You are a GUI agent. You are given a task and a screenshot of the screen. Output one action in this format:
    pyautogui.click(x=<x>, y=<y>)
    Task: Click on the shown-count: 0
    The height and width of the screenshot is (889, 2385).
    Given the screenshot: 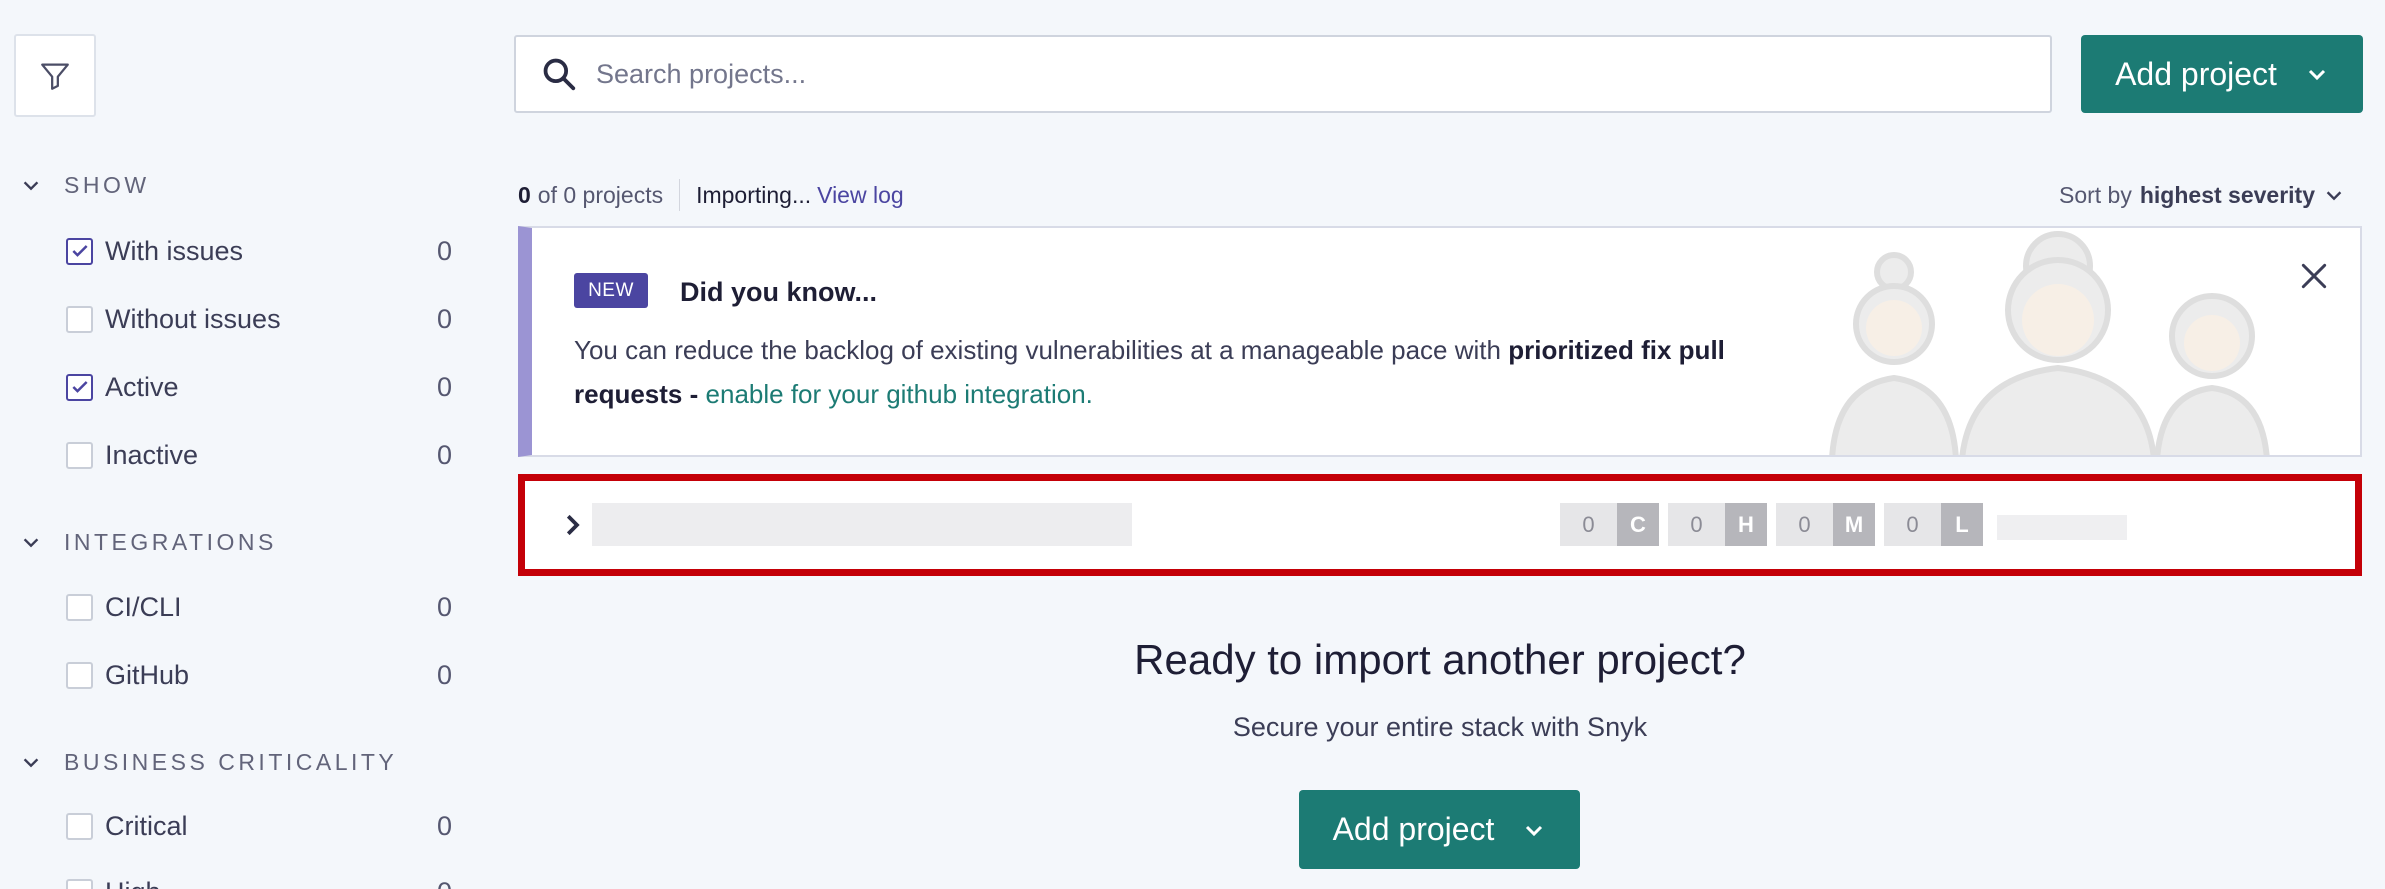 What is the action you would take?
    pyautogui.click(x=524, y=194)
    